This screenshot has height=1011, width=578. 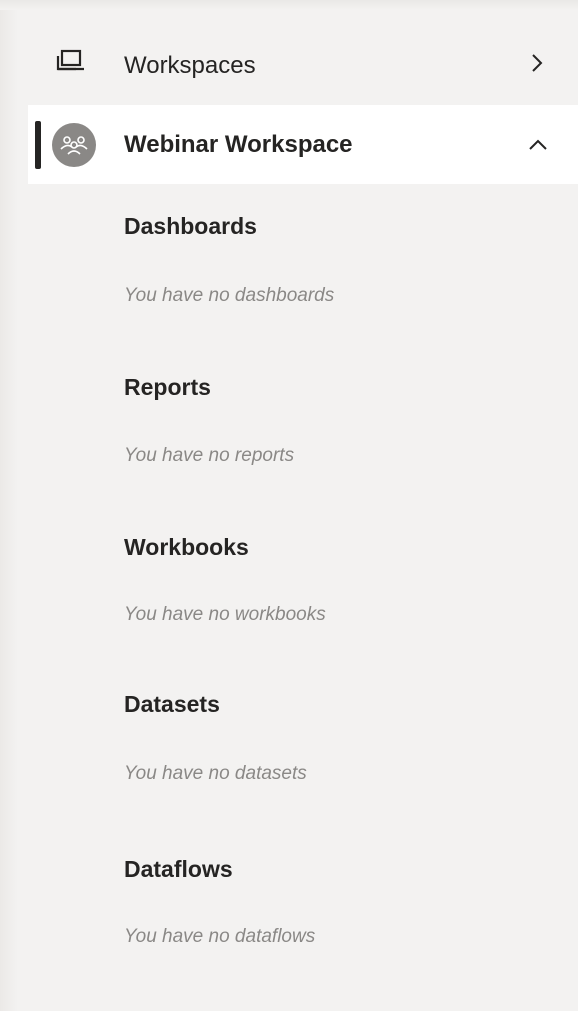 I want to click on section-empty-datasets: You have no datasets, so click(x=215, y=773).